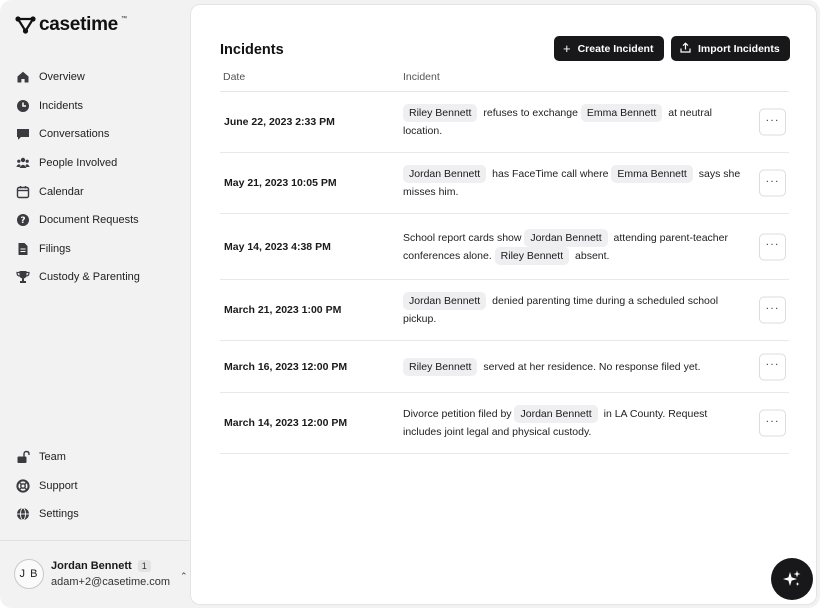 The image size is (823, 610). Describe the element at coordinates (23, 249) in the screenshot. I see `file-icon` at that location.